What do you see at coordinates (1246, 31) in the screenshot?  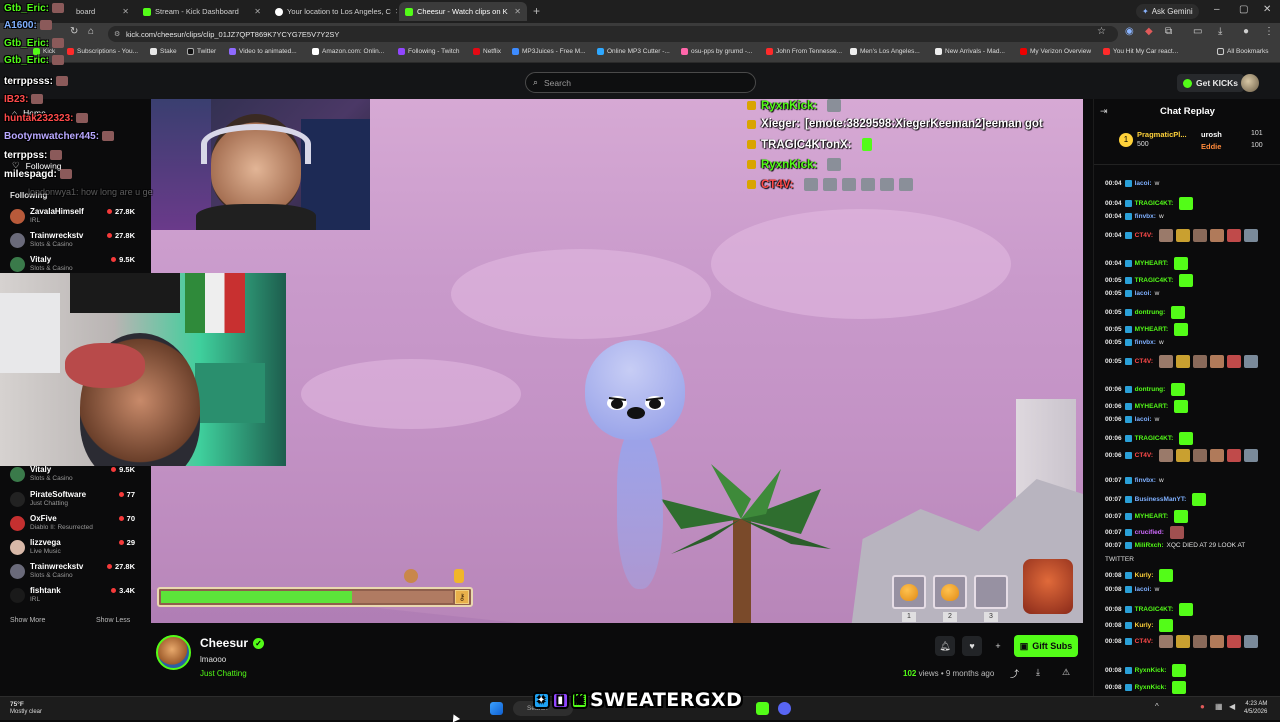 I see `profile-icon: ●` at bounding box center [1246, 31].